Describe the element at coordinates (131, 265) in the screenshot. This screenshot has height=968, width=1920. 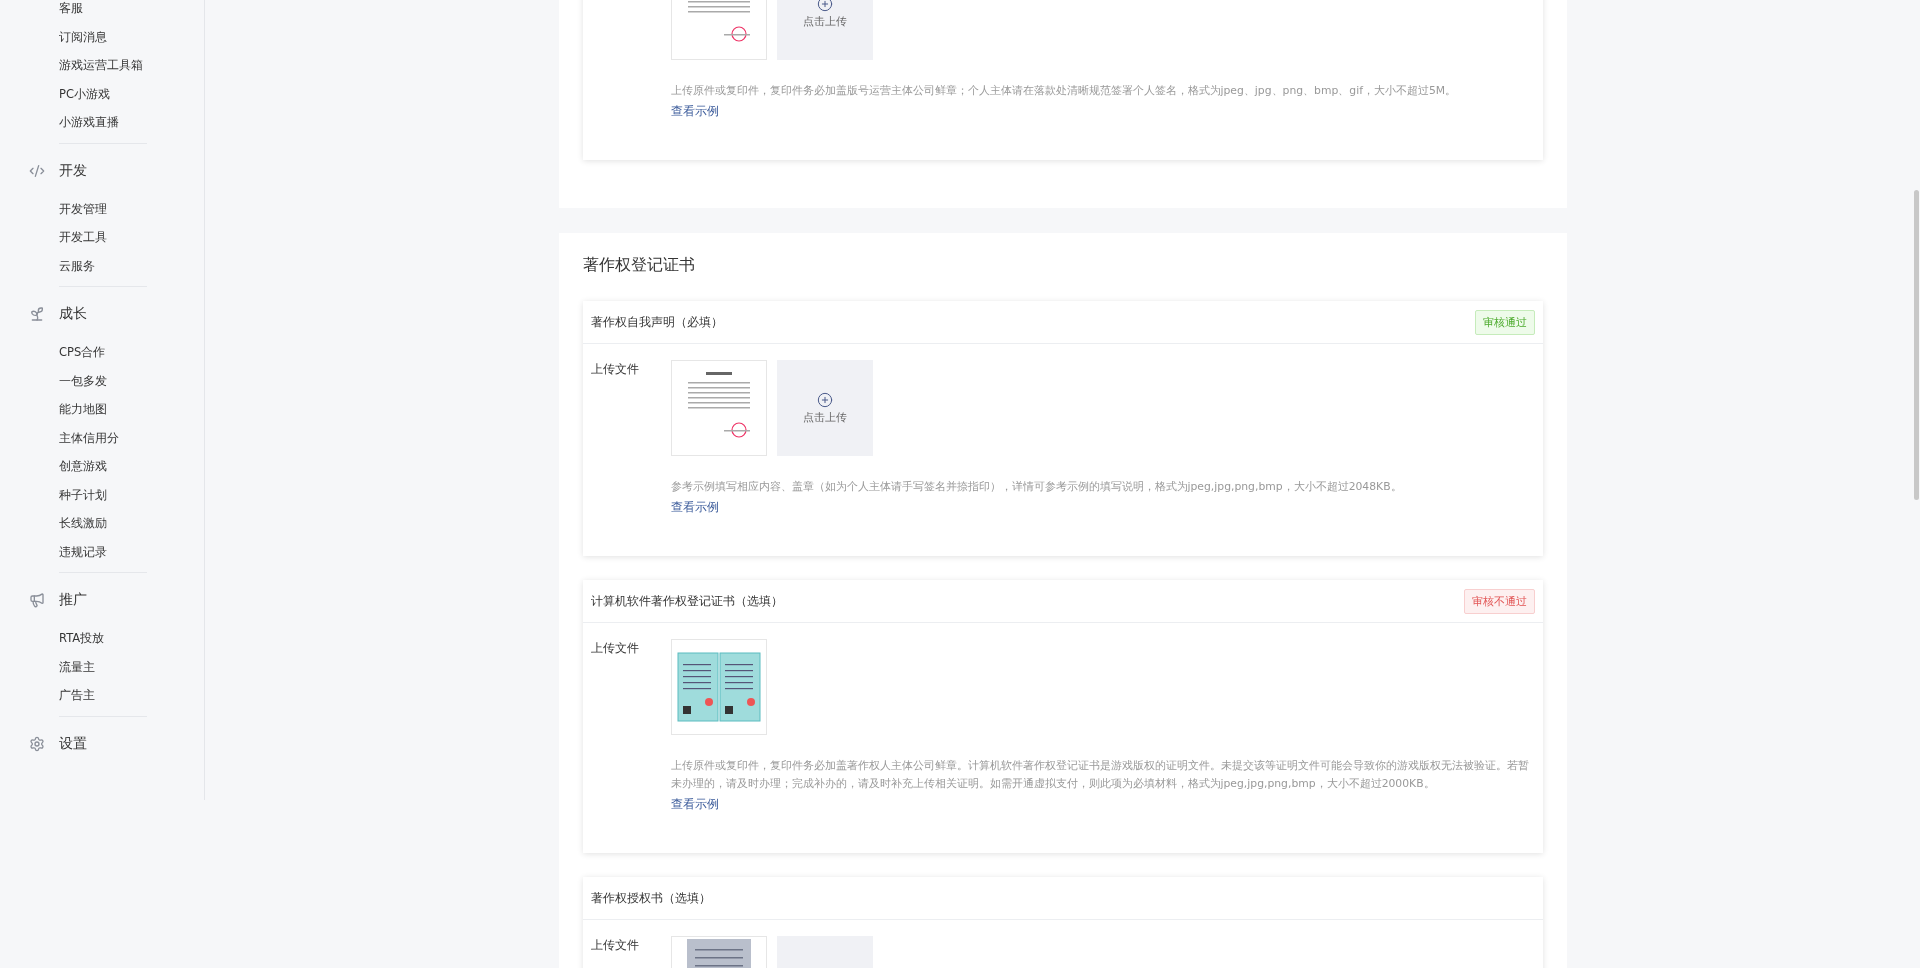
I see `sidebar-item: 云服务` at that location.